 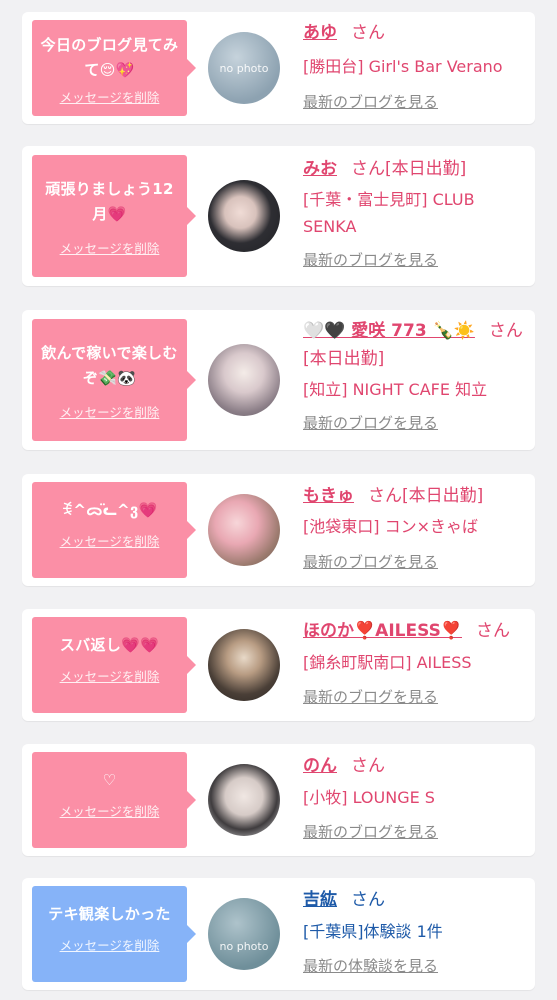 What do you see at coordinates (320, 766) in the screenshot?
I see `cast-name-link: のん` at bounding box center [320, 766].